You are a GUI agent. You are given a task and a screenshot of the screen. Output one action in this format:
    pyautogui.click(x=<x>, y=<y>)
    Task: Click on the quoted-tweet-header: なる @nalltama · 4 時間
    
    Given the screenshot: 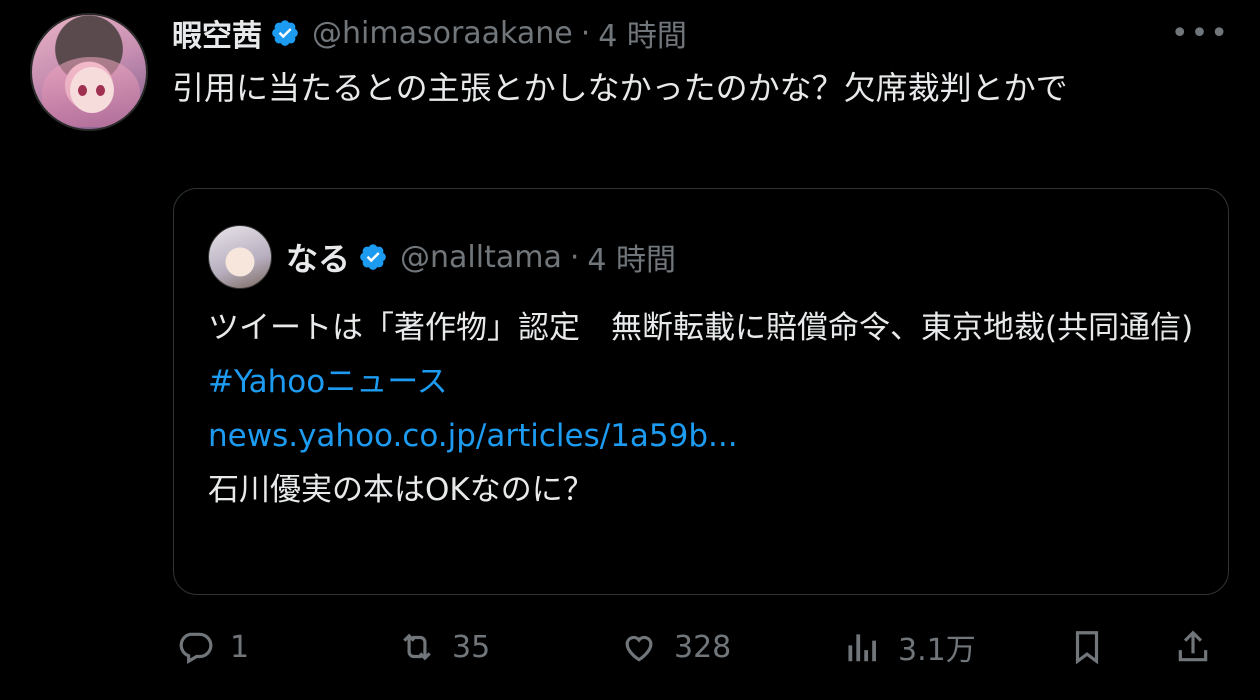 What is the action you would take?
    pyautogui.click(x=481, y=257)
    